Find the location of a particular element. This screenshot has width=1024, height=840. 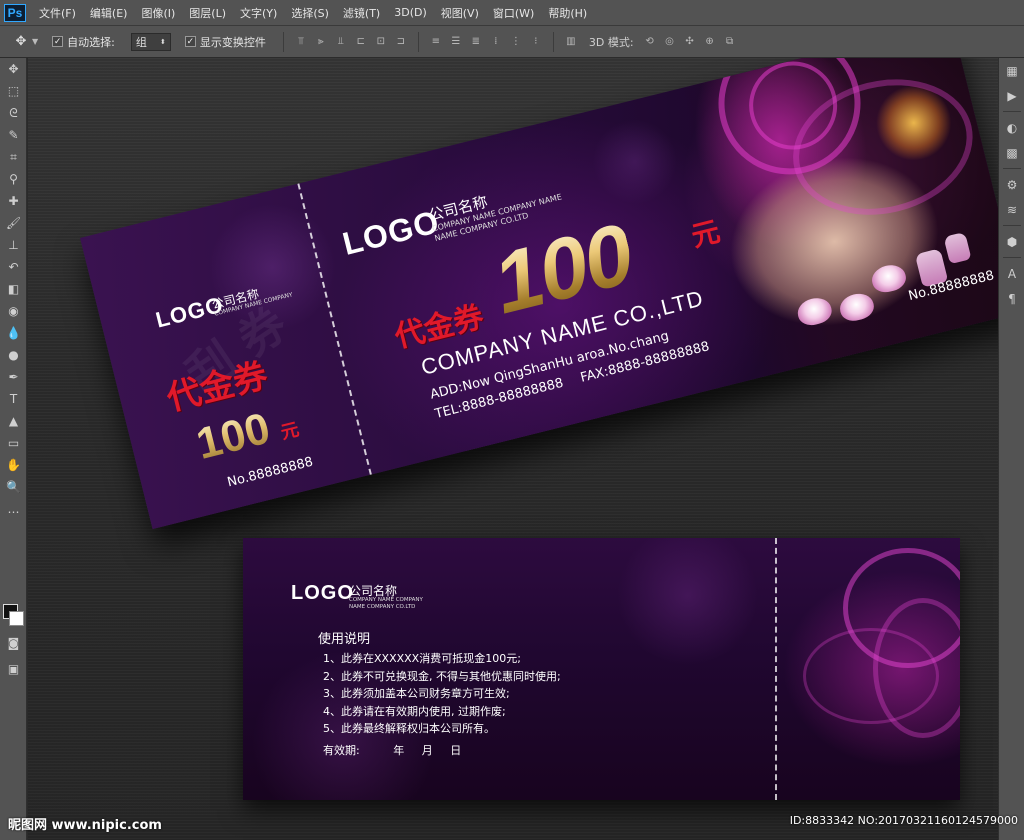

menu-help: 帮助(H) is located at coordinates (567, 13).